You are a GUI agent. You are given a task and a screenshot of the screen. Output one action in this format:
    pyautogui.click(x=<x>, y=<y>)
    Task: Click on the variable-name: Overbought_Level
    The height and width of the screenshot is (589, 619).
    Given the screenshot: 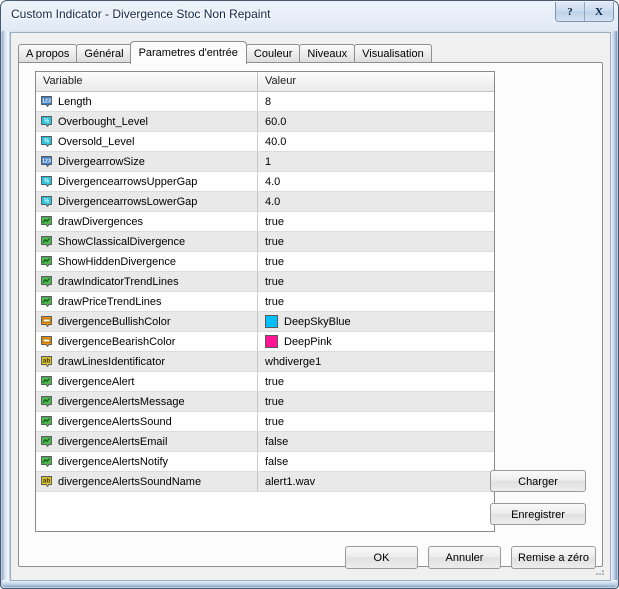 What is the action you would take?
    pyautogui.click(x=103, y=121)
    